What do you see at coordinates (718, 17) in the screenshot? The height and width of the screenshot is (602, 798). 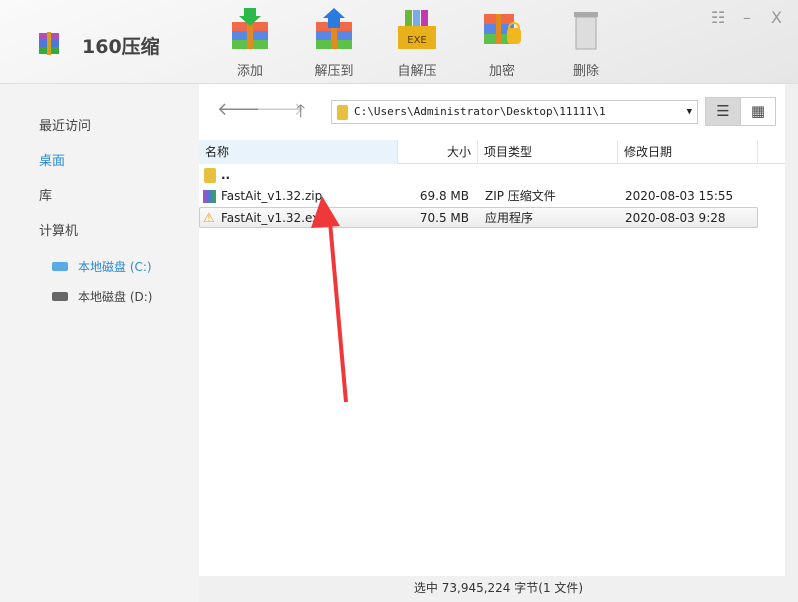 I see `menu-icon: ☷` at bounding box center [718, 17].